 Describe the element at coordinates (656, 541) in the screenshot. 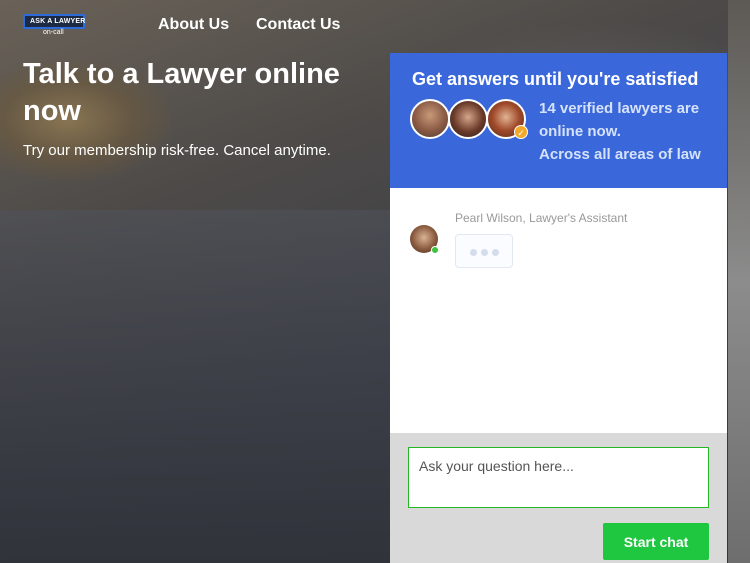

I see `start-chat-button: Start chat` at that location.